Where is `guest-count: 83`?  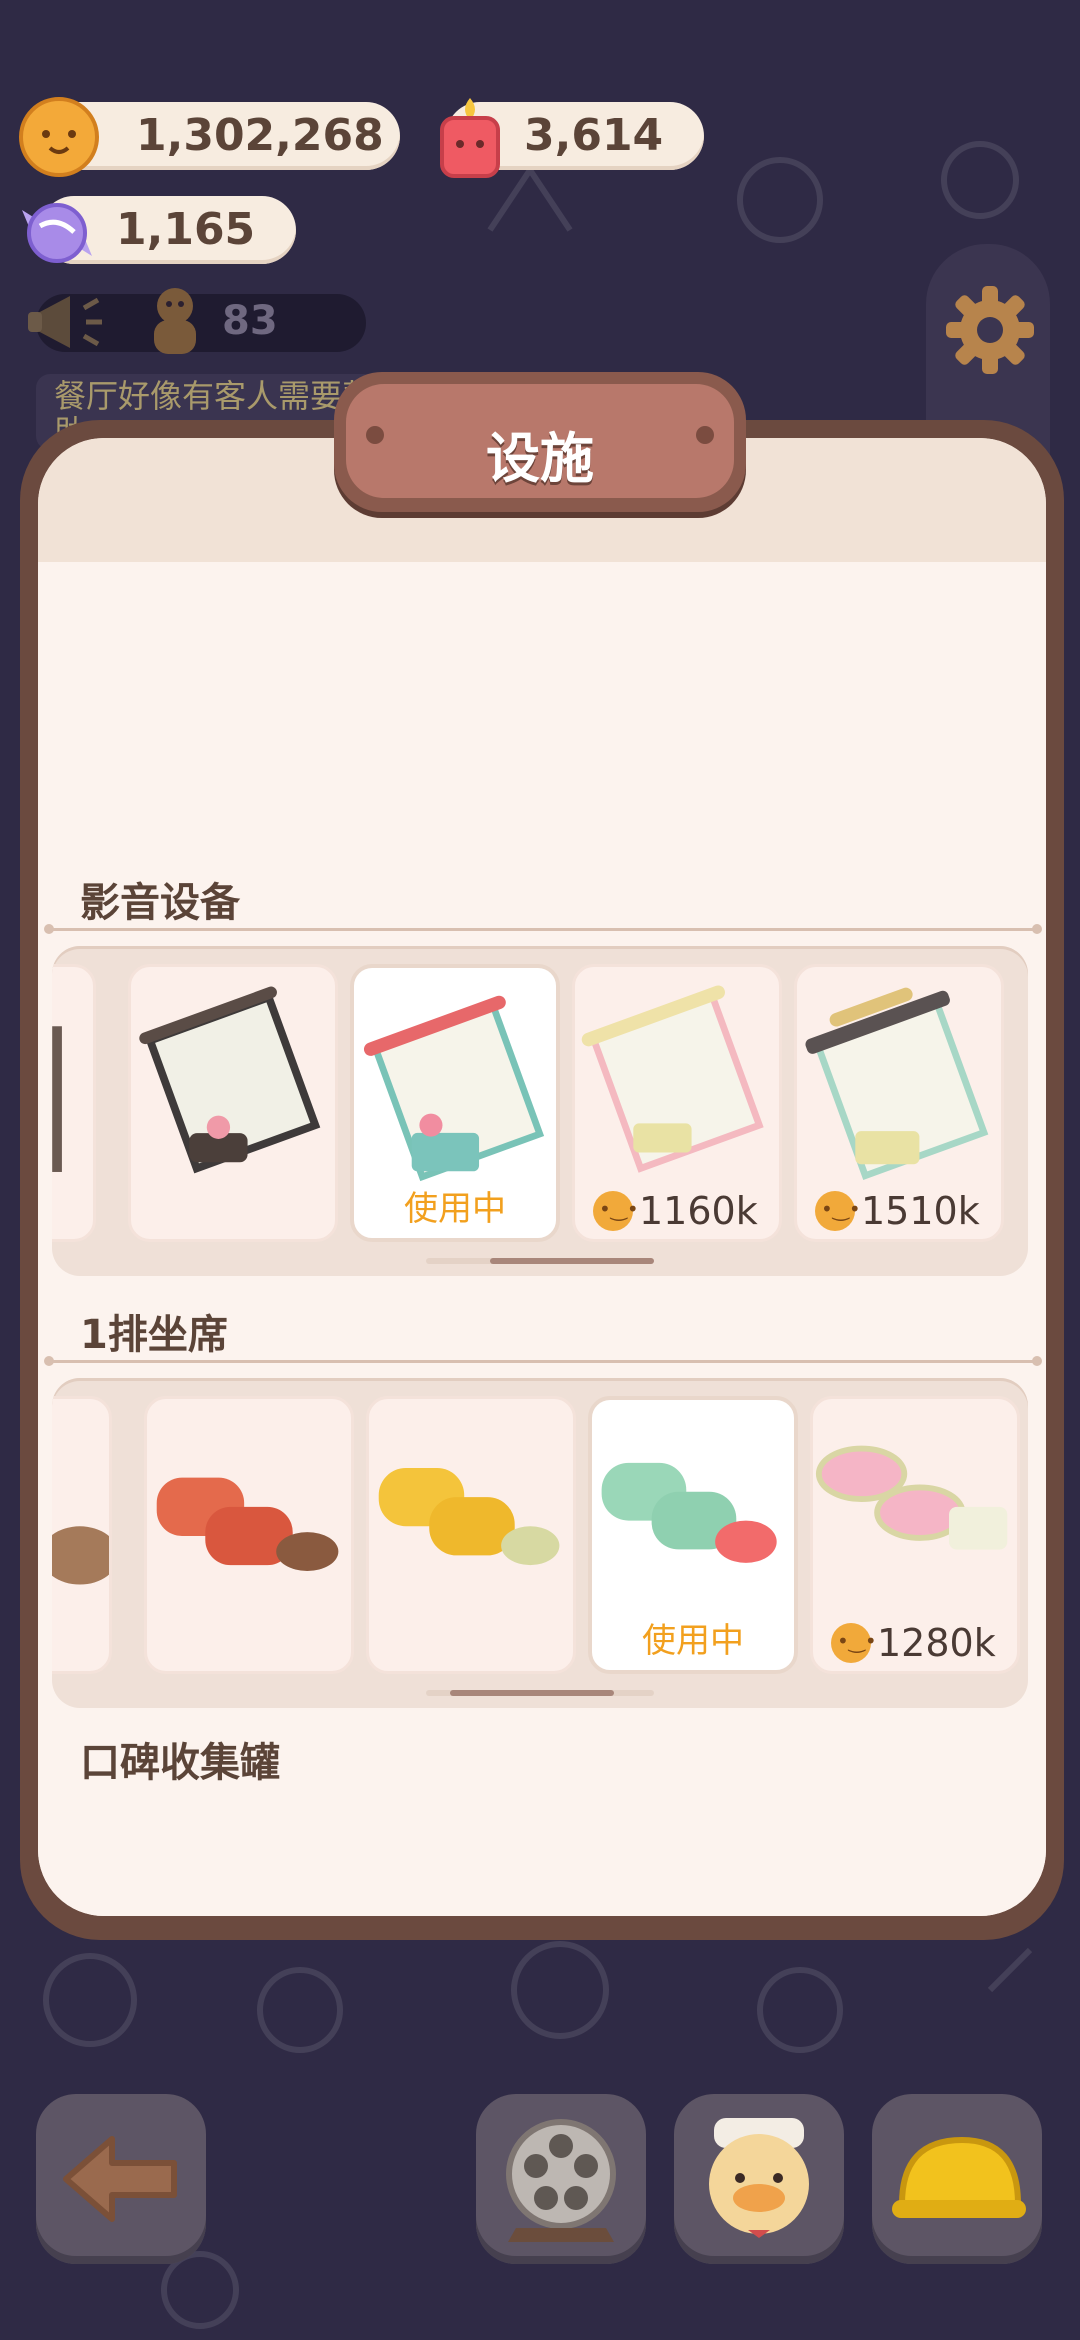
guest-count: 83 is located at coordinates (250, 321).